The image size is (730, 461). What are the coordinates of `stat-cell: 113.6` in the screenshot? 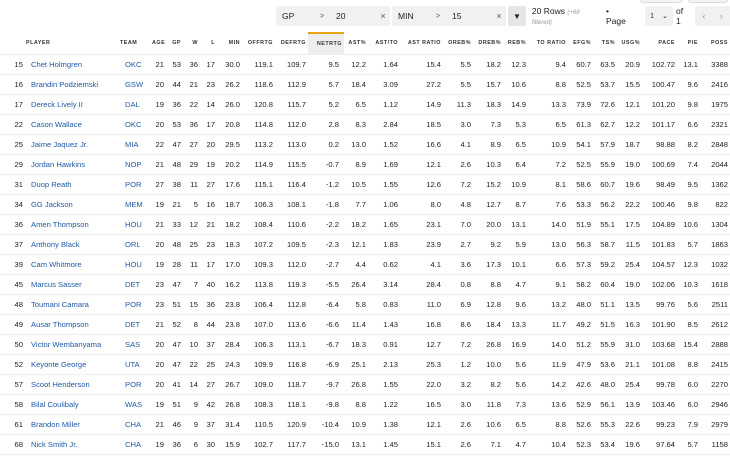 It's located at (291, 325).